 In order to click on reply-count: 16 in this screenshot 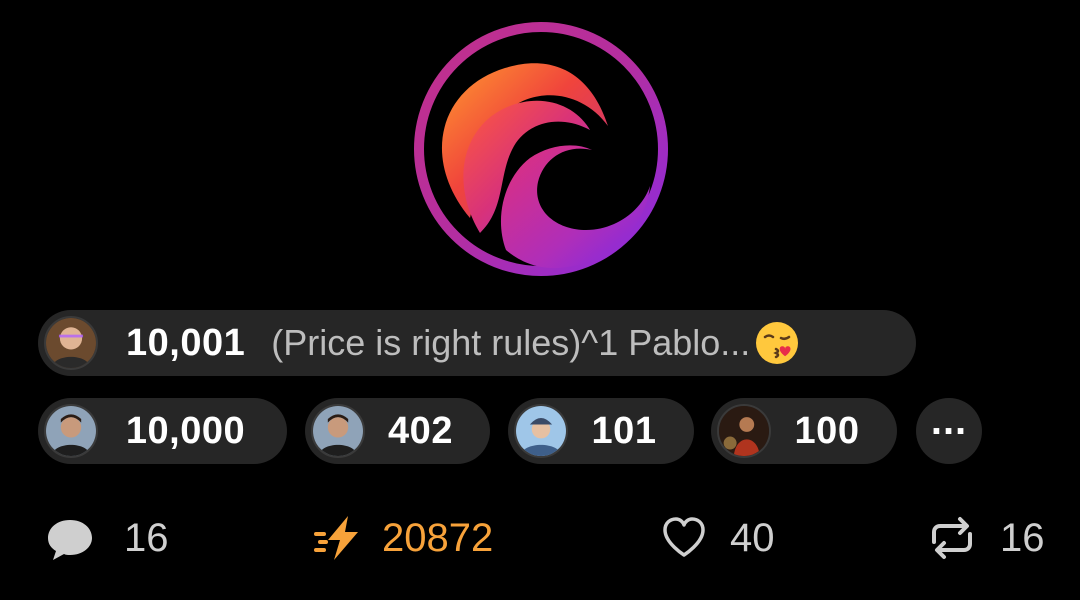, I will do `click(146, 537)`.